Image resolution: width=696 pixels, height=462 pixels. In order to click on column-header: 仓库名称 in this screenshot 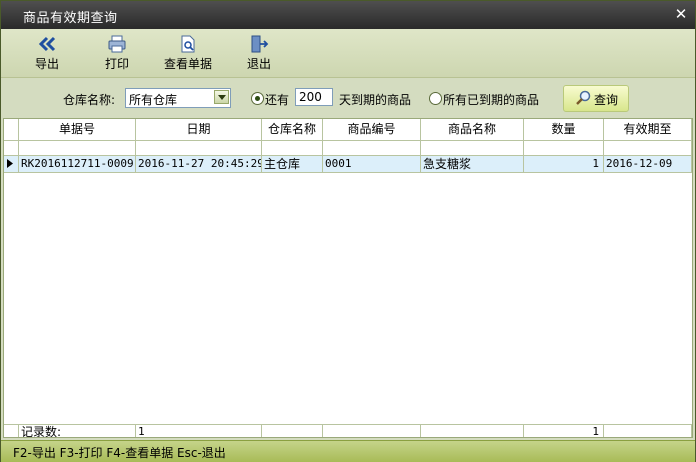, I will do `click(292, 130)`.